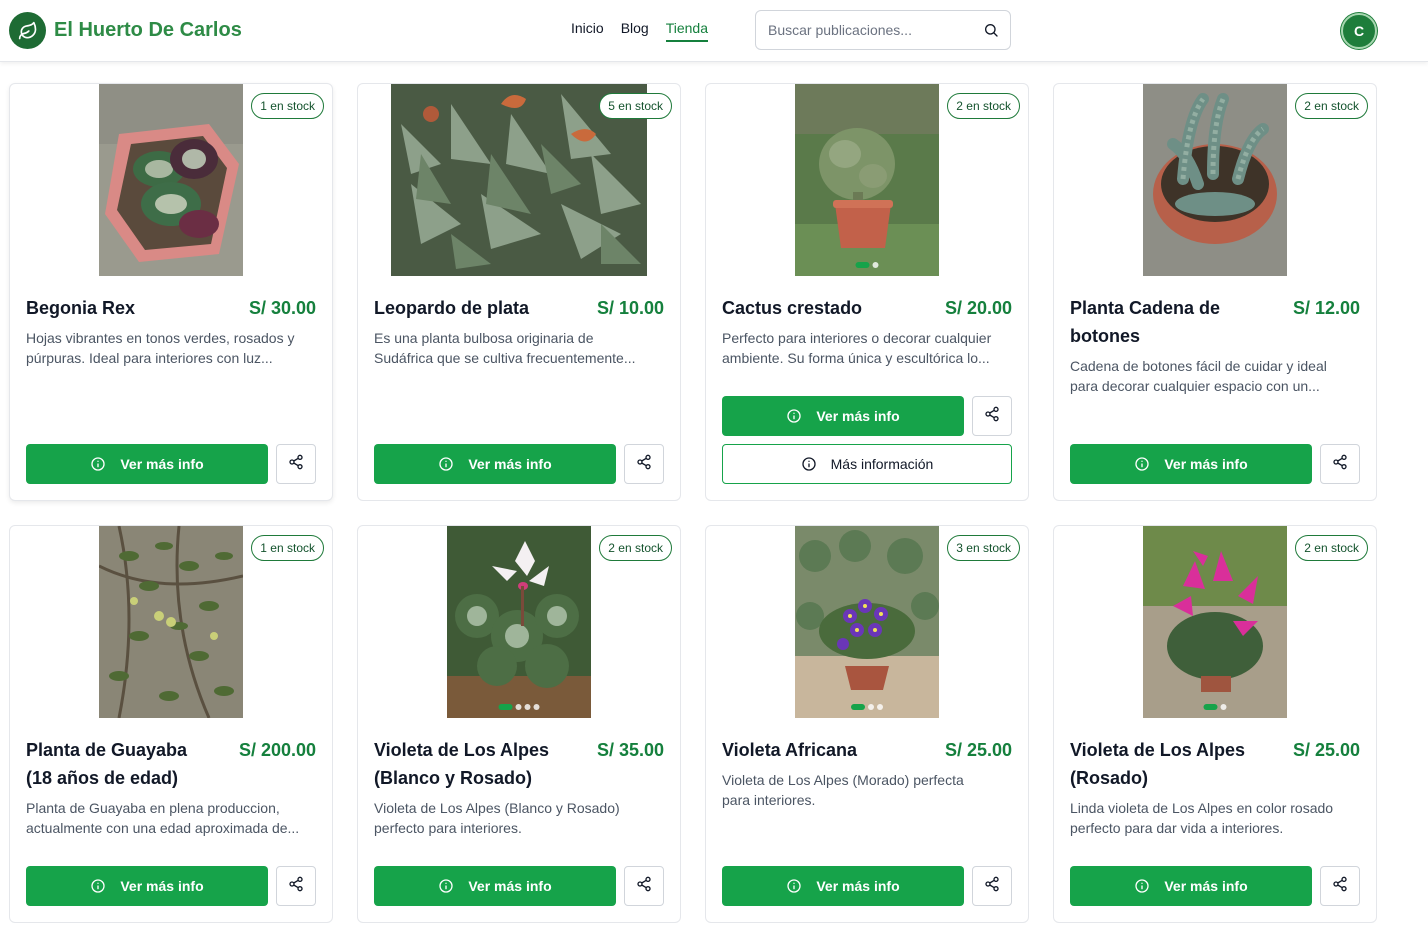  What do you see at coordinates (277, 750) in the screenshot?
I see `product-price: S/ 200.00` at bounding box center [277, 750].